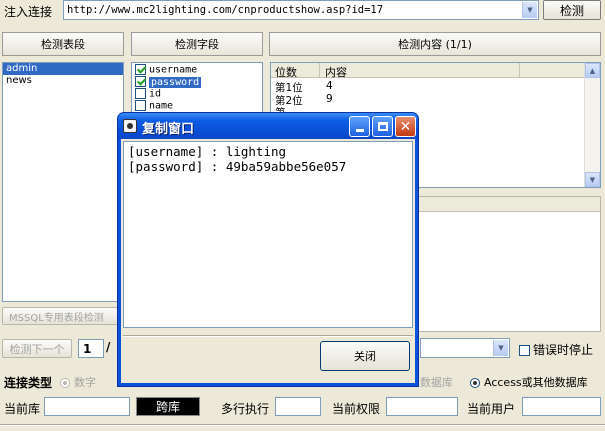 This screenshot has height=431, width=605. I want to click on list-item: password, so click(197, 82).